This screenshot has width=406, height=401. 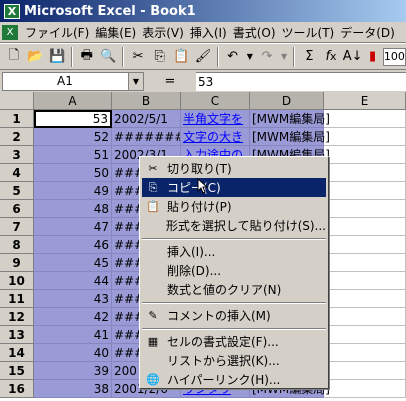 What do you see at coordinates (17, 389) in the screenshot?
I see `row-header: 16` at bounding box center [17, 389].